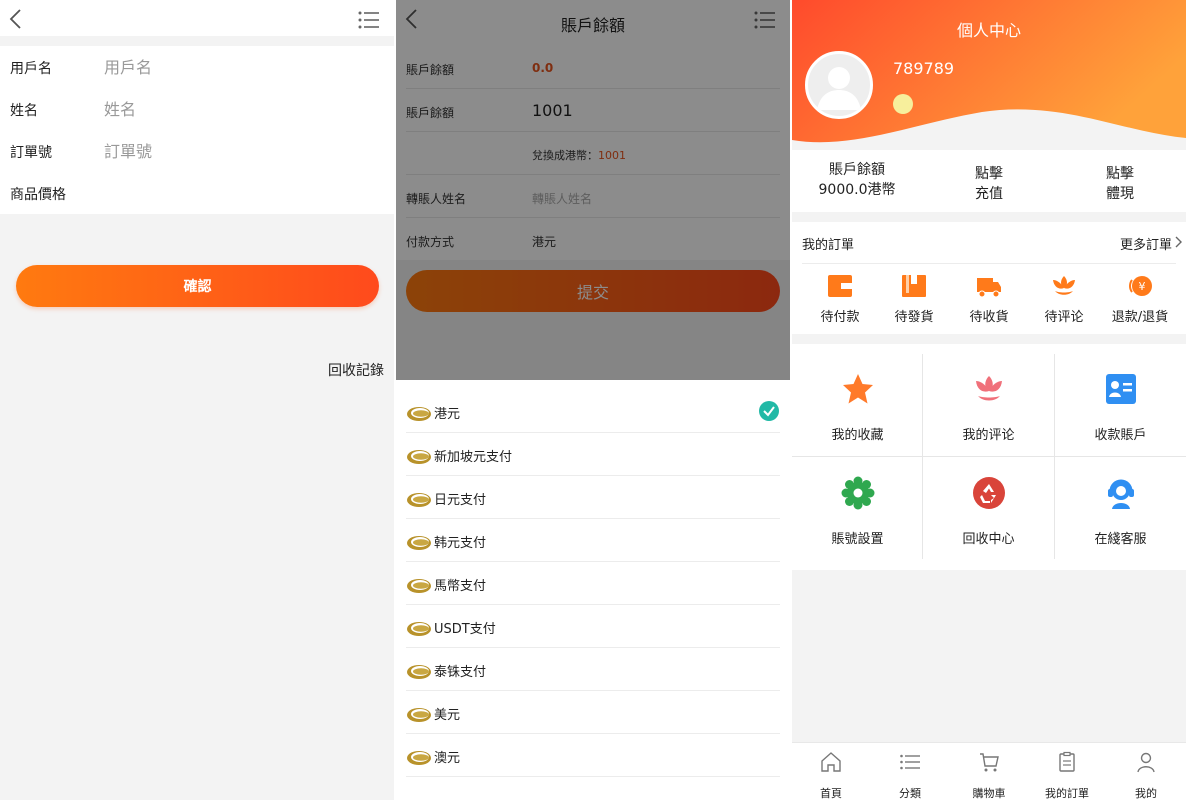 The width and height of the screenshot is (1186, 800). I want to click on tab-my-orders: 我的訂單, so click(1067, 775).